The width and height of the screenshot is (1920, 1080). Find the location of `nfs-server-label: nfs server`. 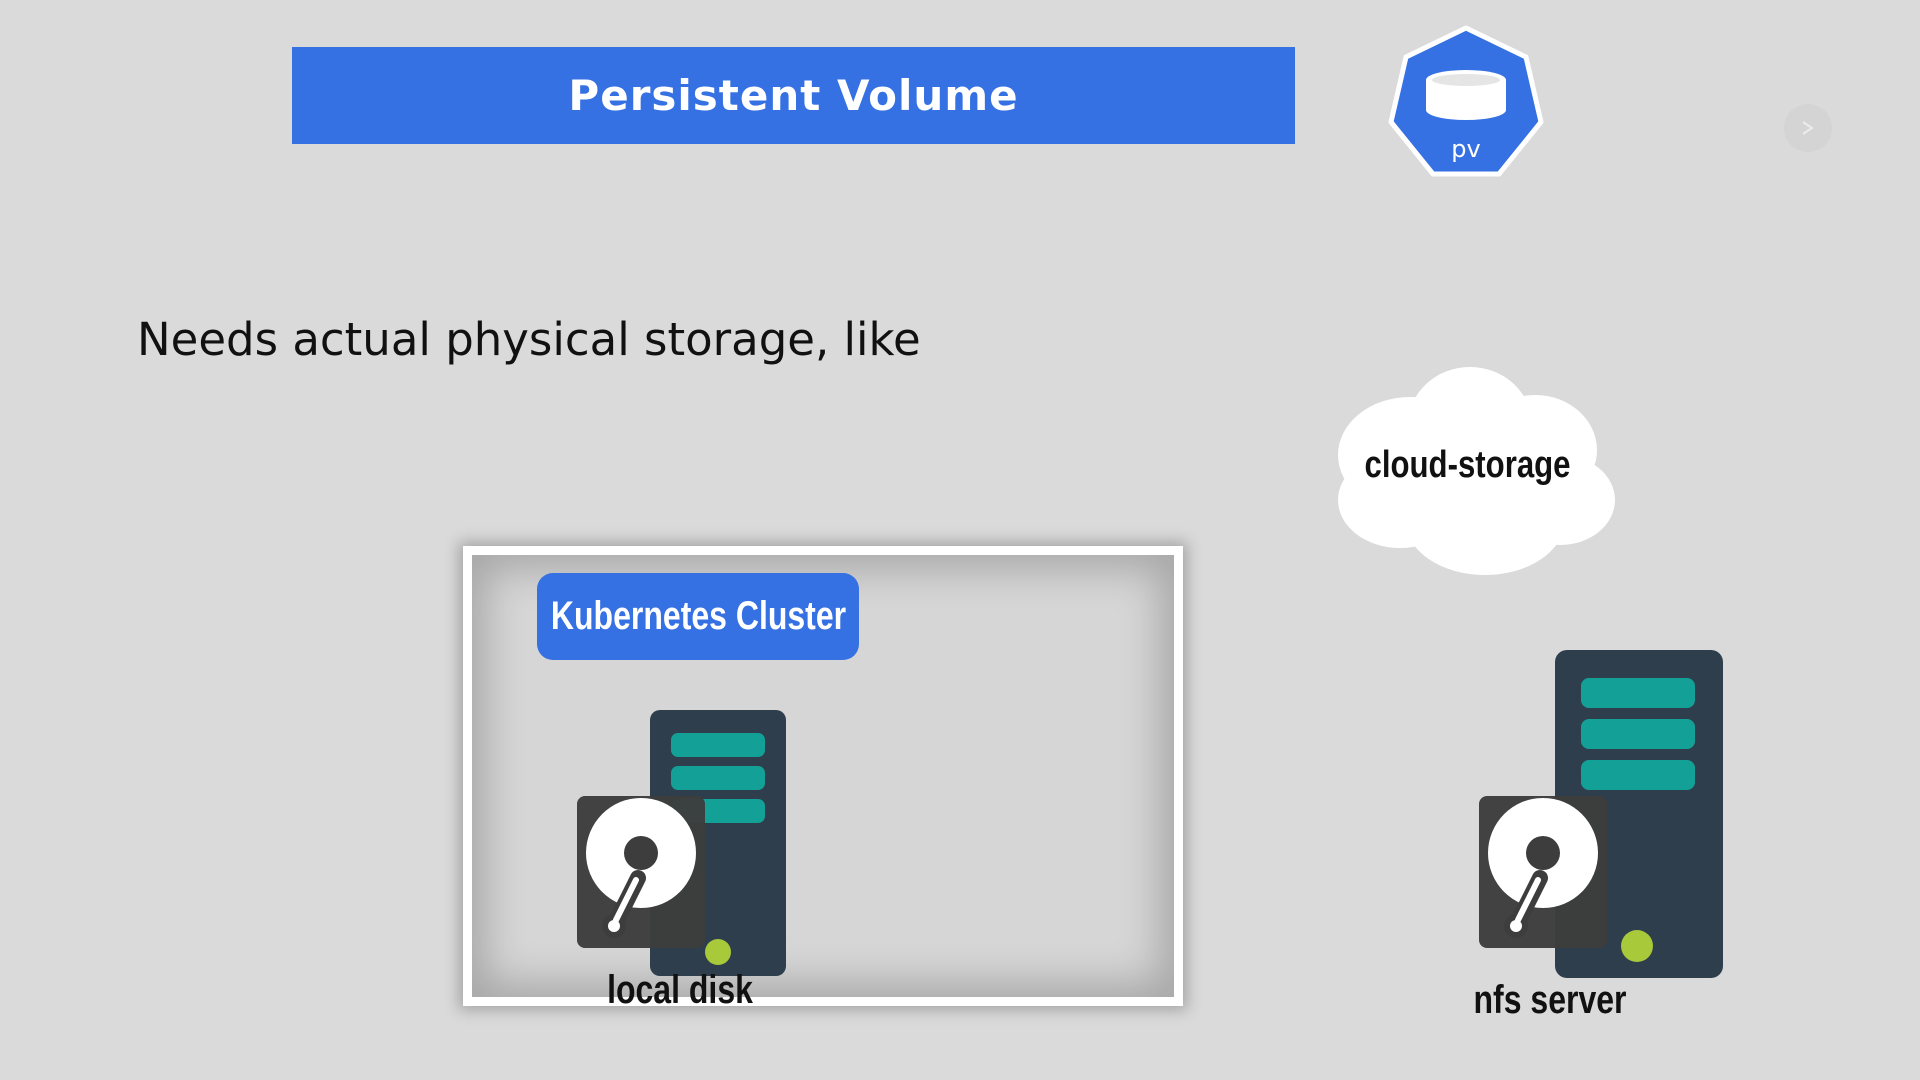

nfs-server-label: nfs server is located at coordinates (1550, 1000).